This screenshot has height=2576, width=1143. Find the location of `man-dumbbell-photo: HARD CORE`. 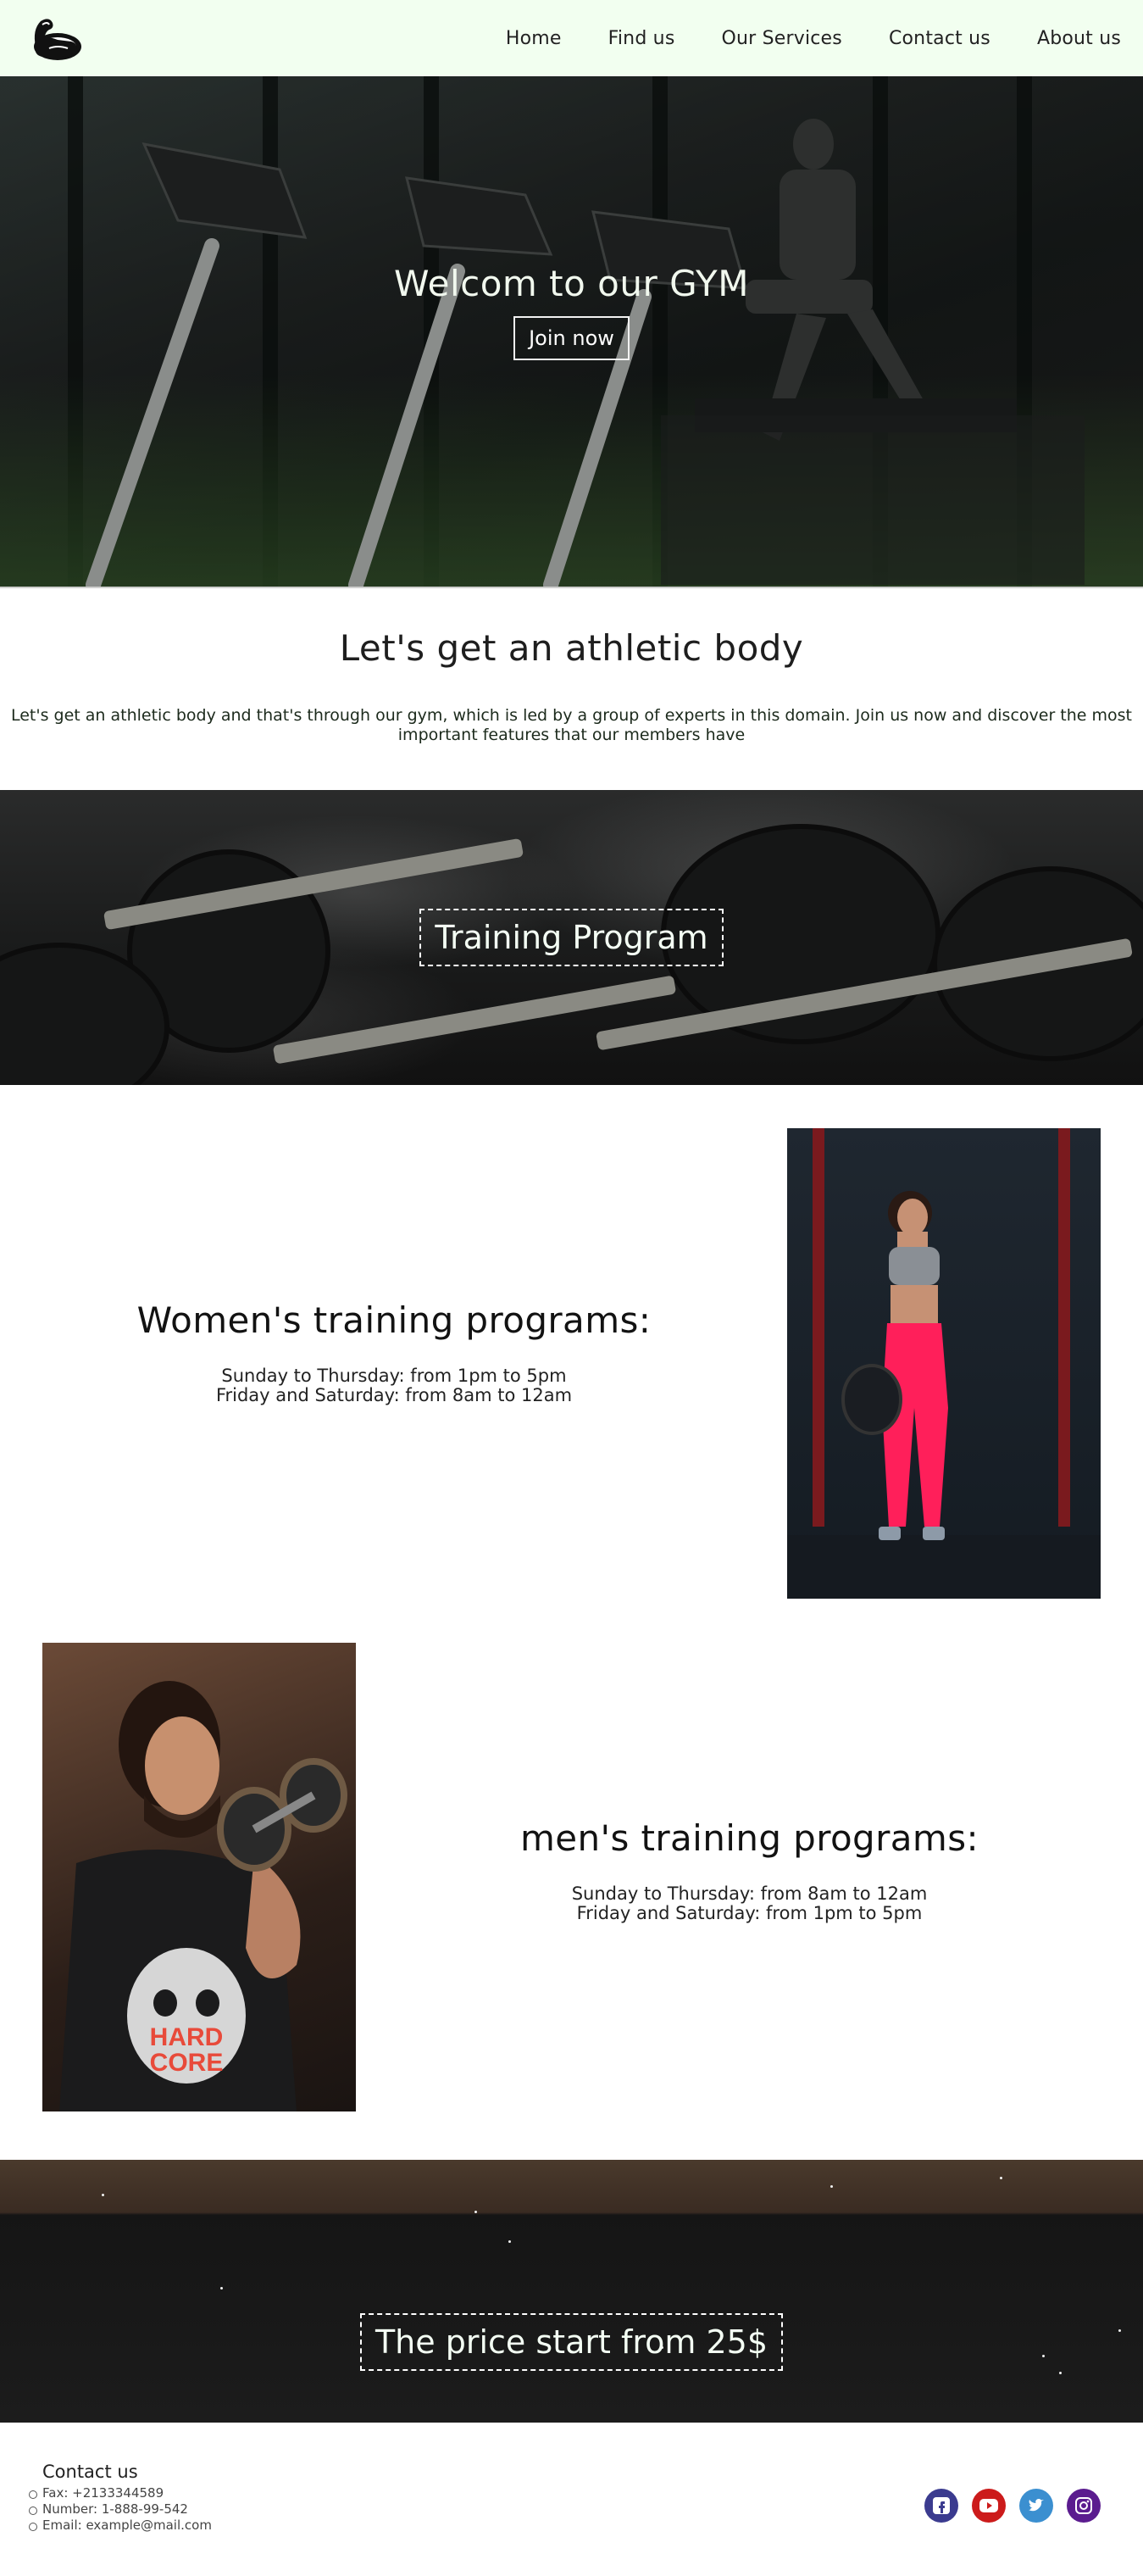

man-dumbbell-photo: HARD CORE is located at coordinates (199, 1877).